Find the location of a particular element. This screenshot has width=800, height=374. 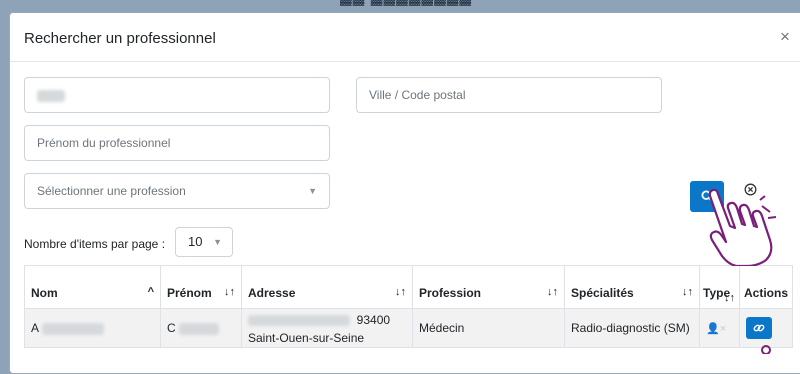

pointer-hand-icon is located at coordinates (742, 227).